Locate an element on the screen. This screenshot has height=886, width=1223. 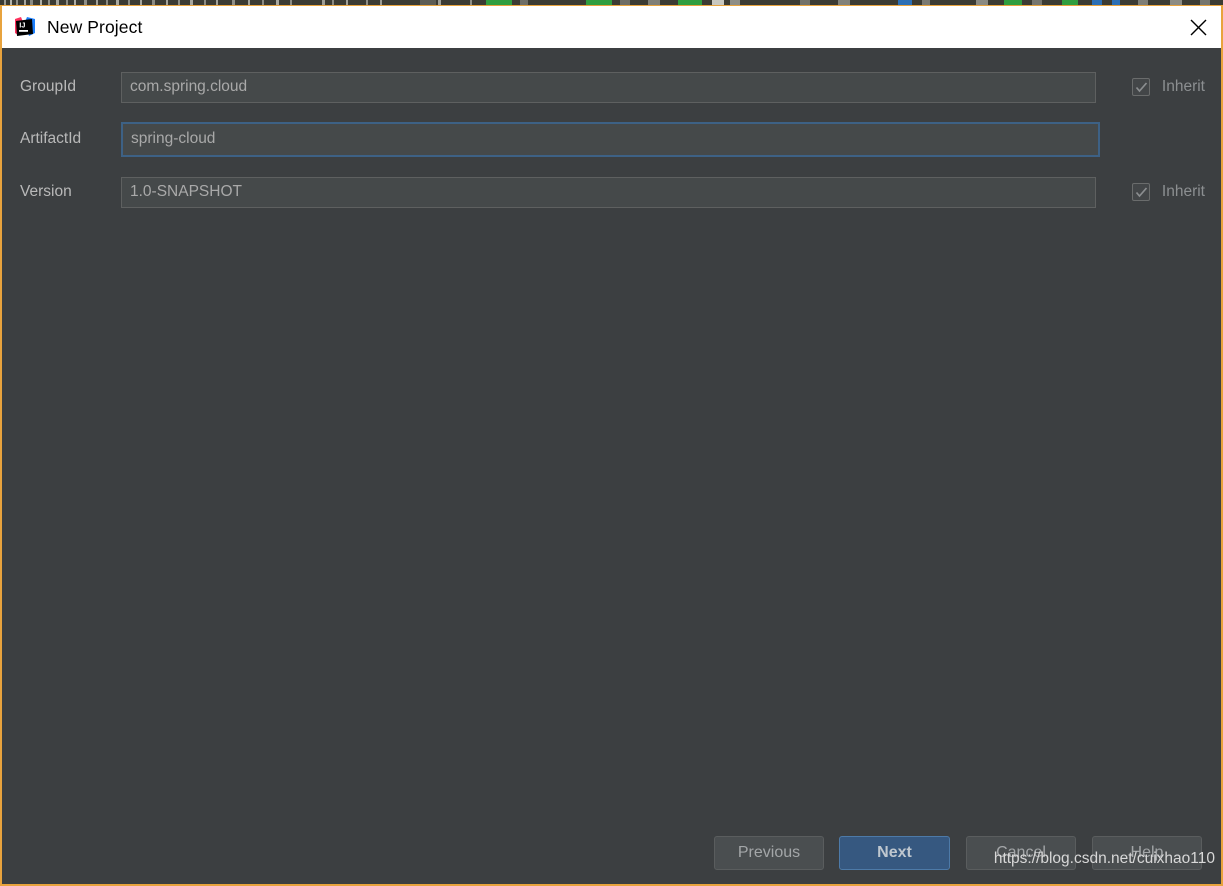
cancel-button: Cancel is located at coordinates (1021, 853).